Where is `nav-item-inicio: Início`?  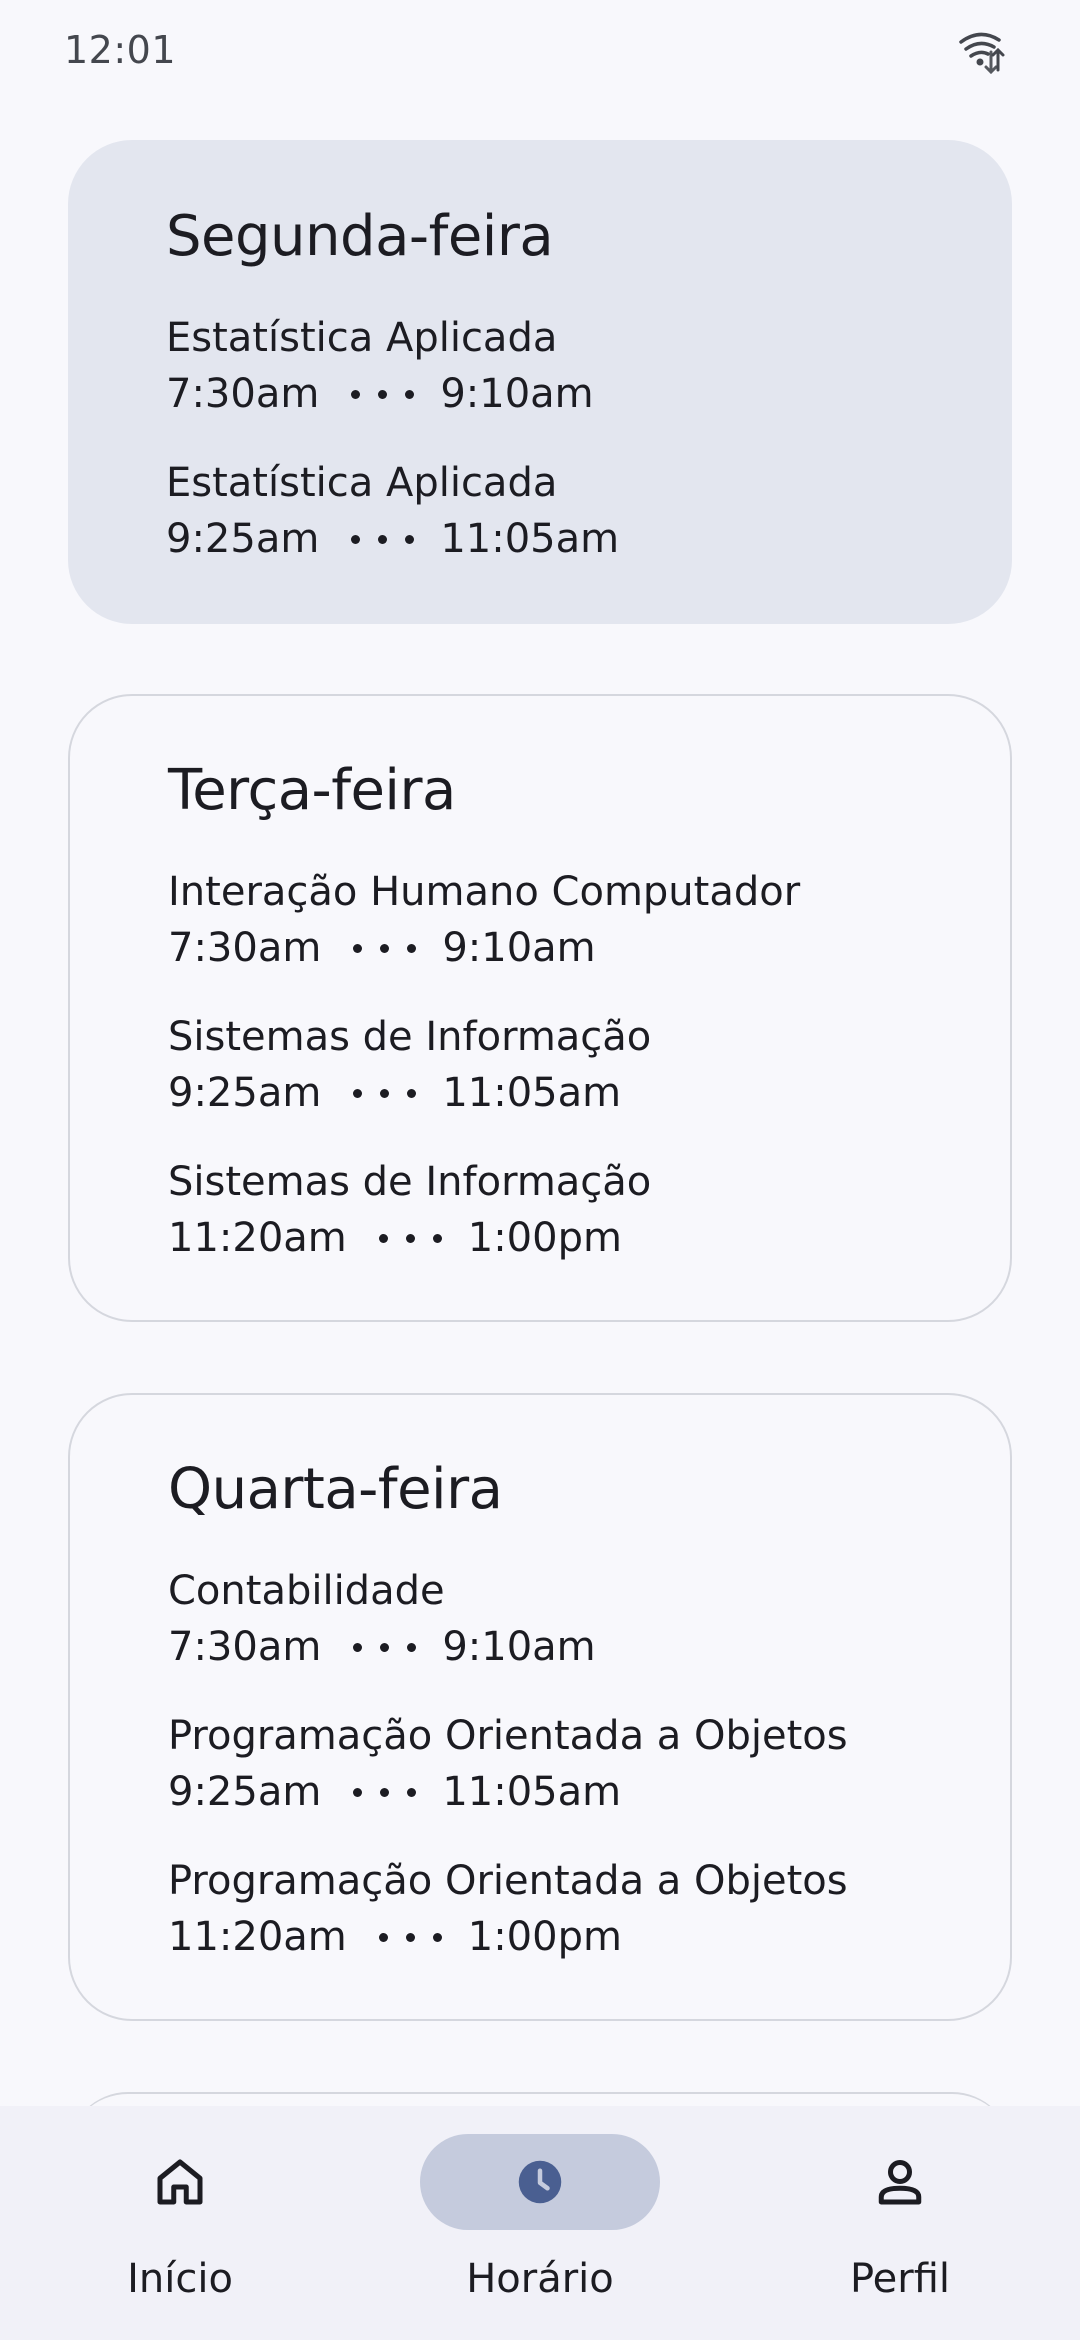 nav-item-inicio: Início is located at coordinates (180, 2223).